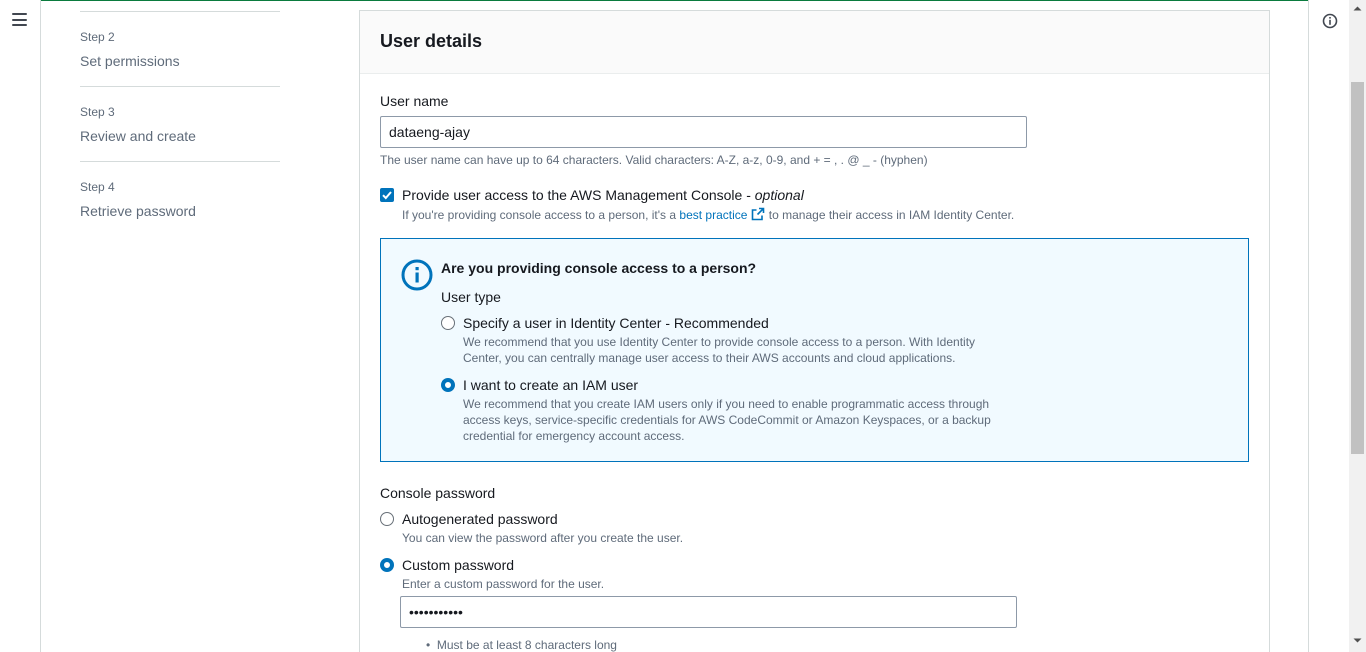 The image size is (1366, 652). Describe the element at coordinates (480, 519) in the screenshot. I see `autogenerated-password-label: Autogenerated password` at that location.